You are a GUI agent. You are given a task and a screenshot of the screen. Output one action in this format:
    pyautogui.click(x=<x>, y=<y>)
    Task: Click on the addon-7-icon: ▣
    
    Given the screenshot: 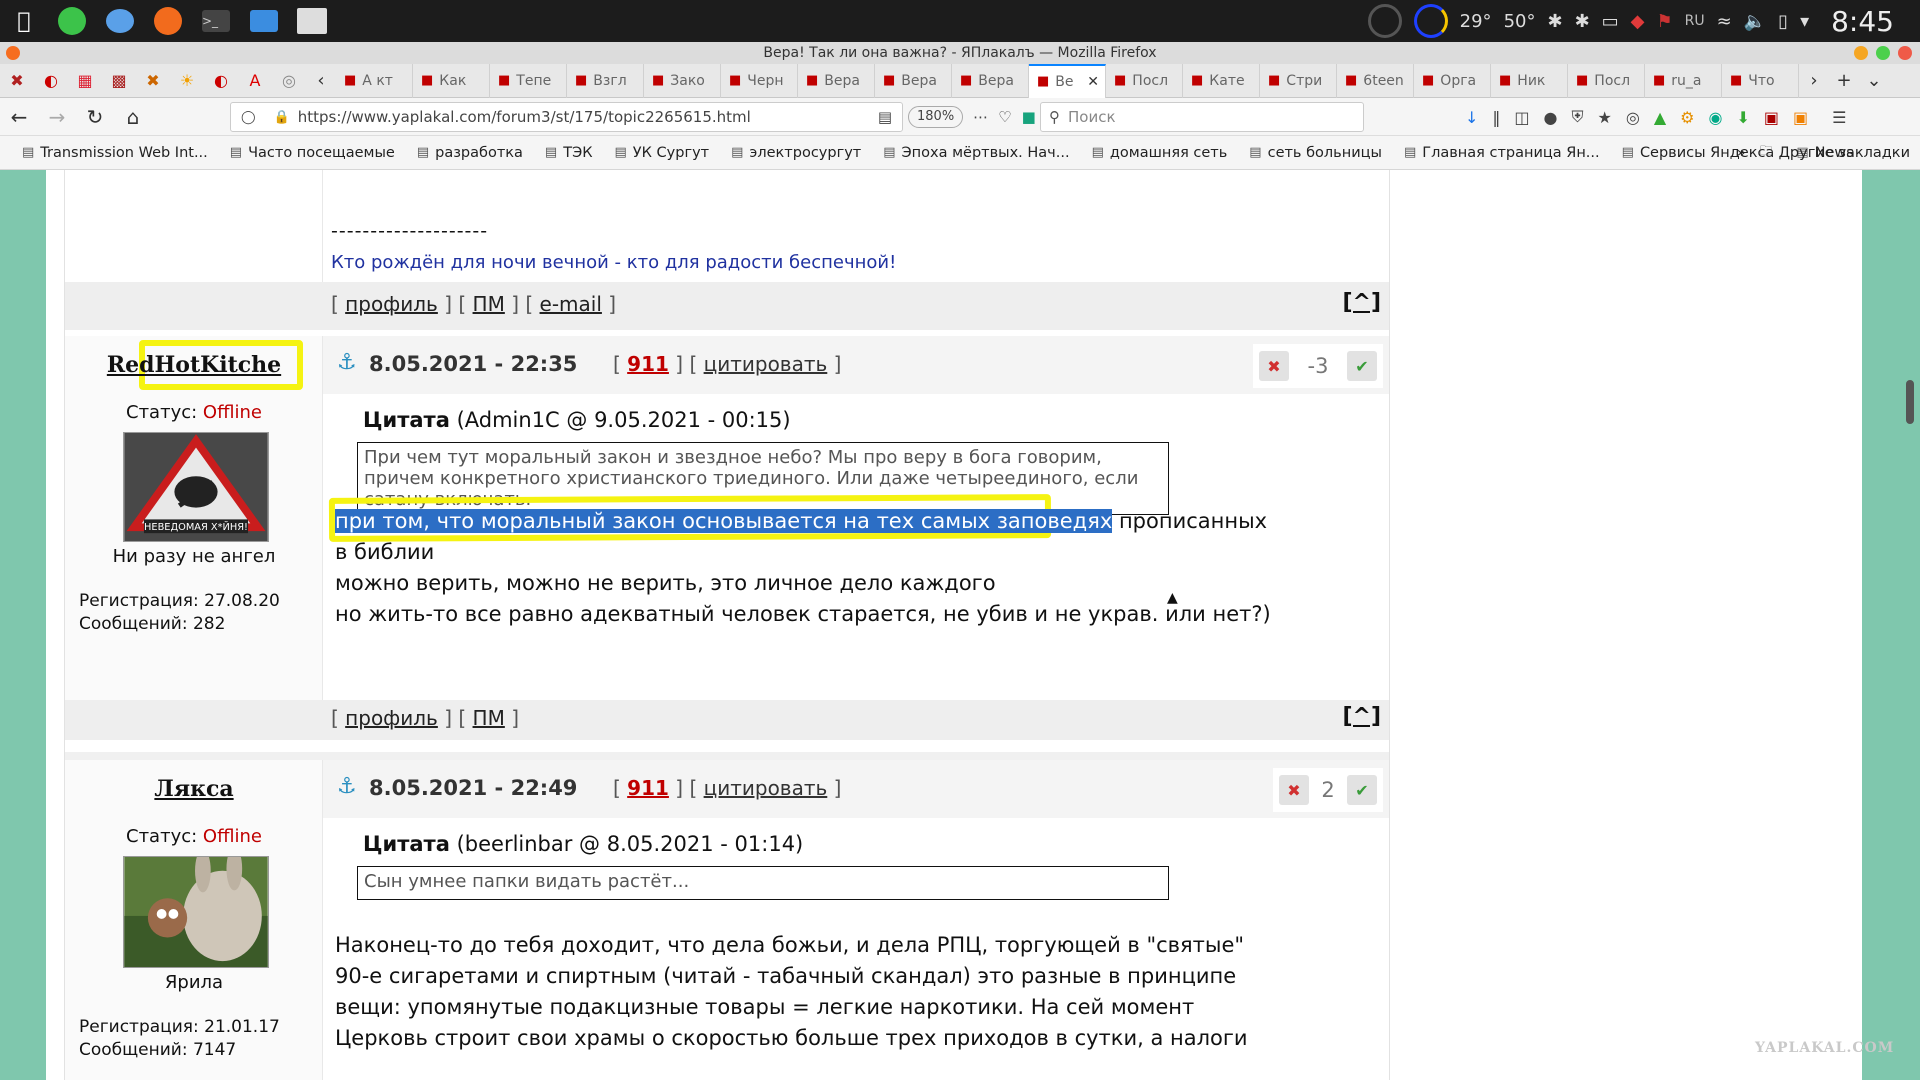 What is the action you would take?
    pyautogui.click(x=1800, y=117)
    